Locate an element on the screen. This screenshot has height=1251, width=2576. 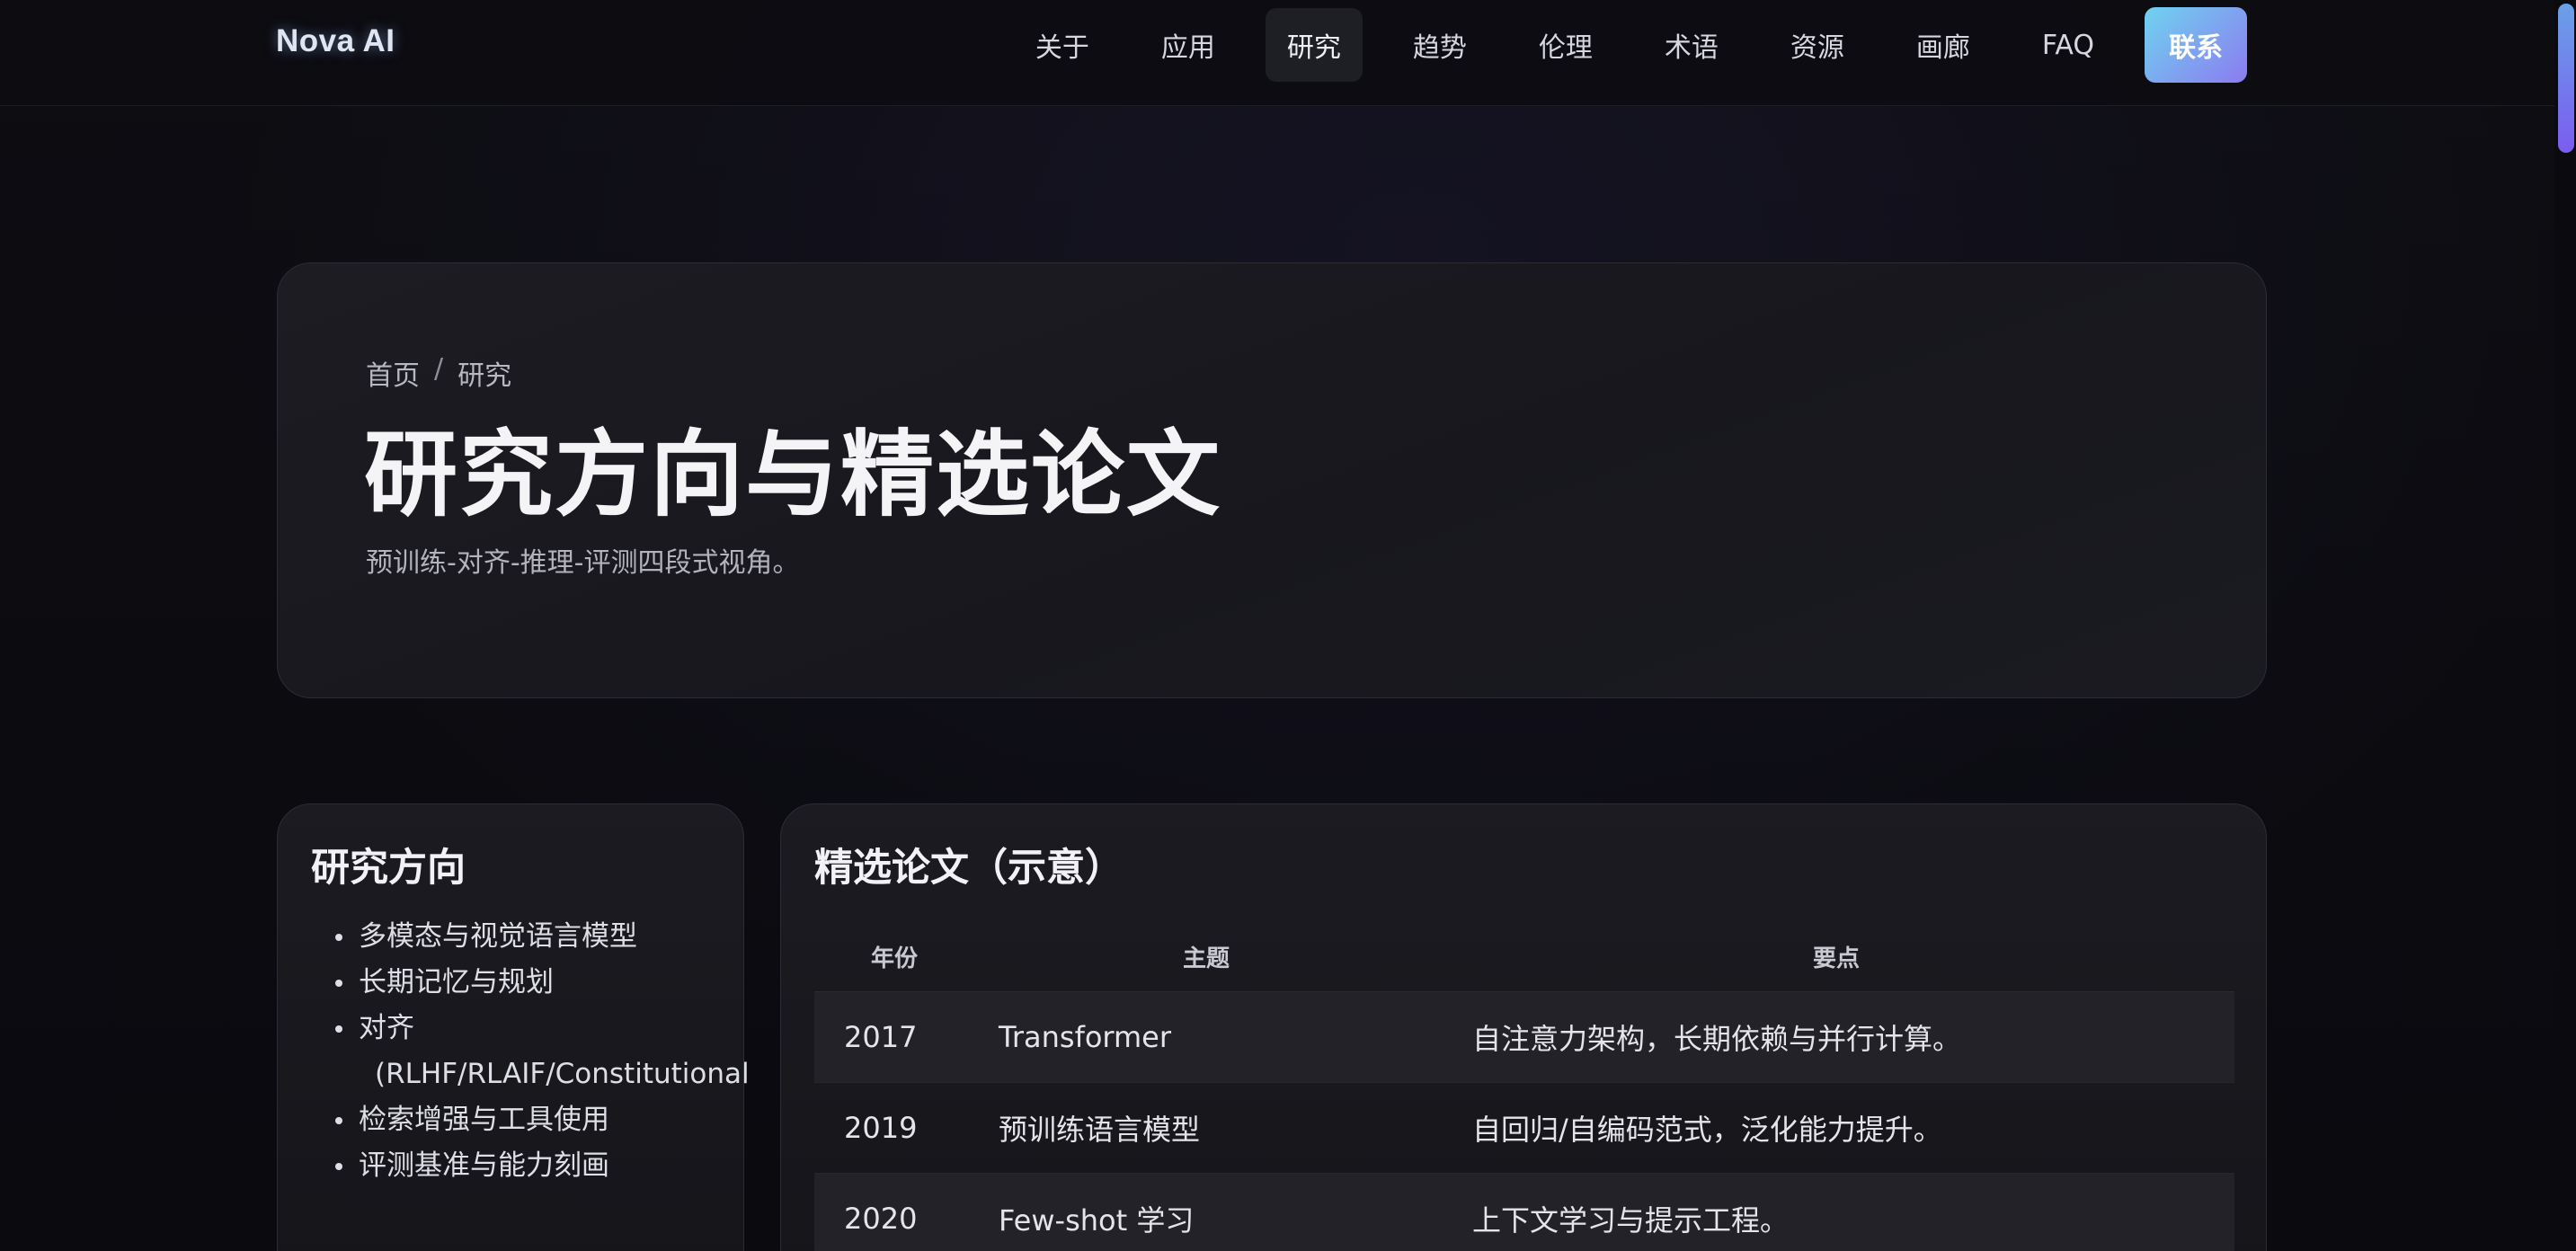
breadcrumb: 首页 / 研究 is located at coordinates (438, 373).